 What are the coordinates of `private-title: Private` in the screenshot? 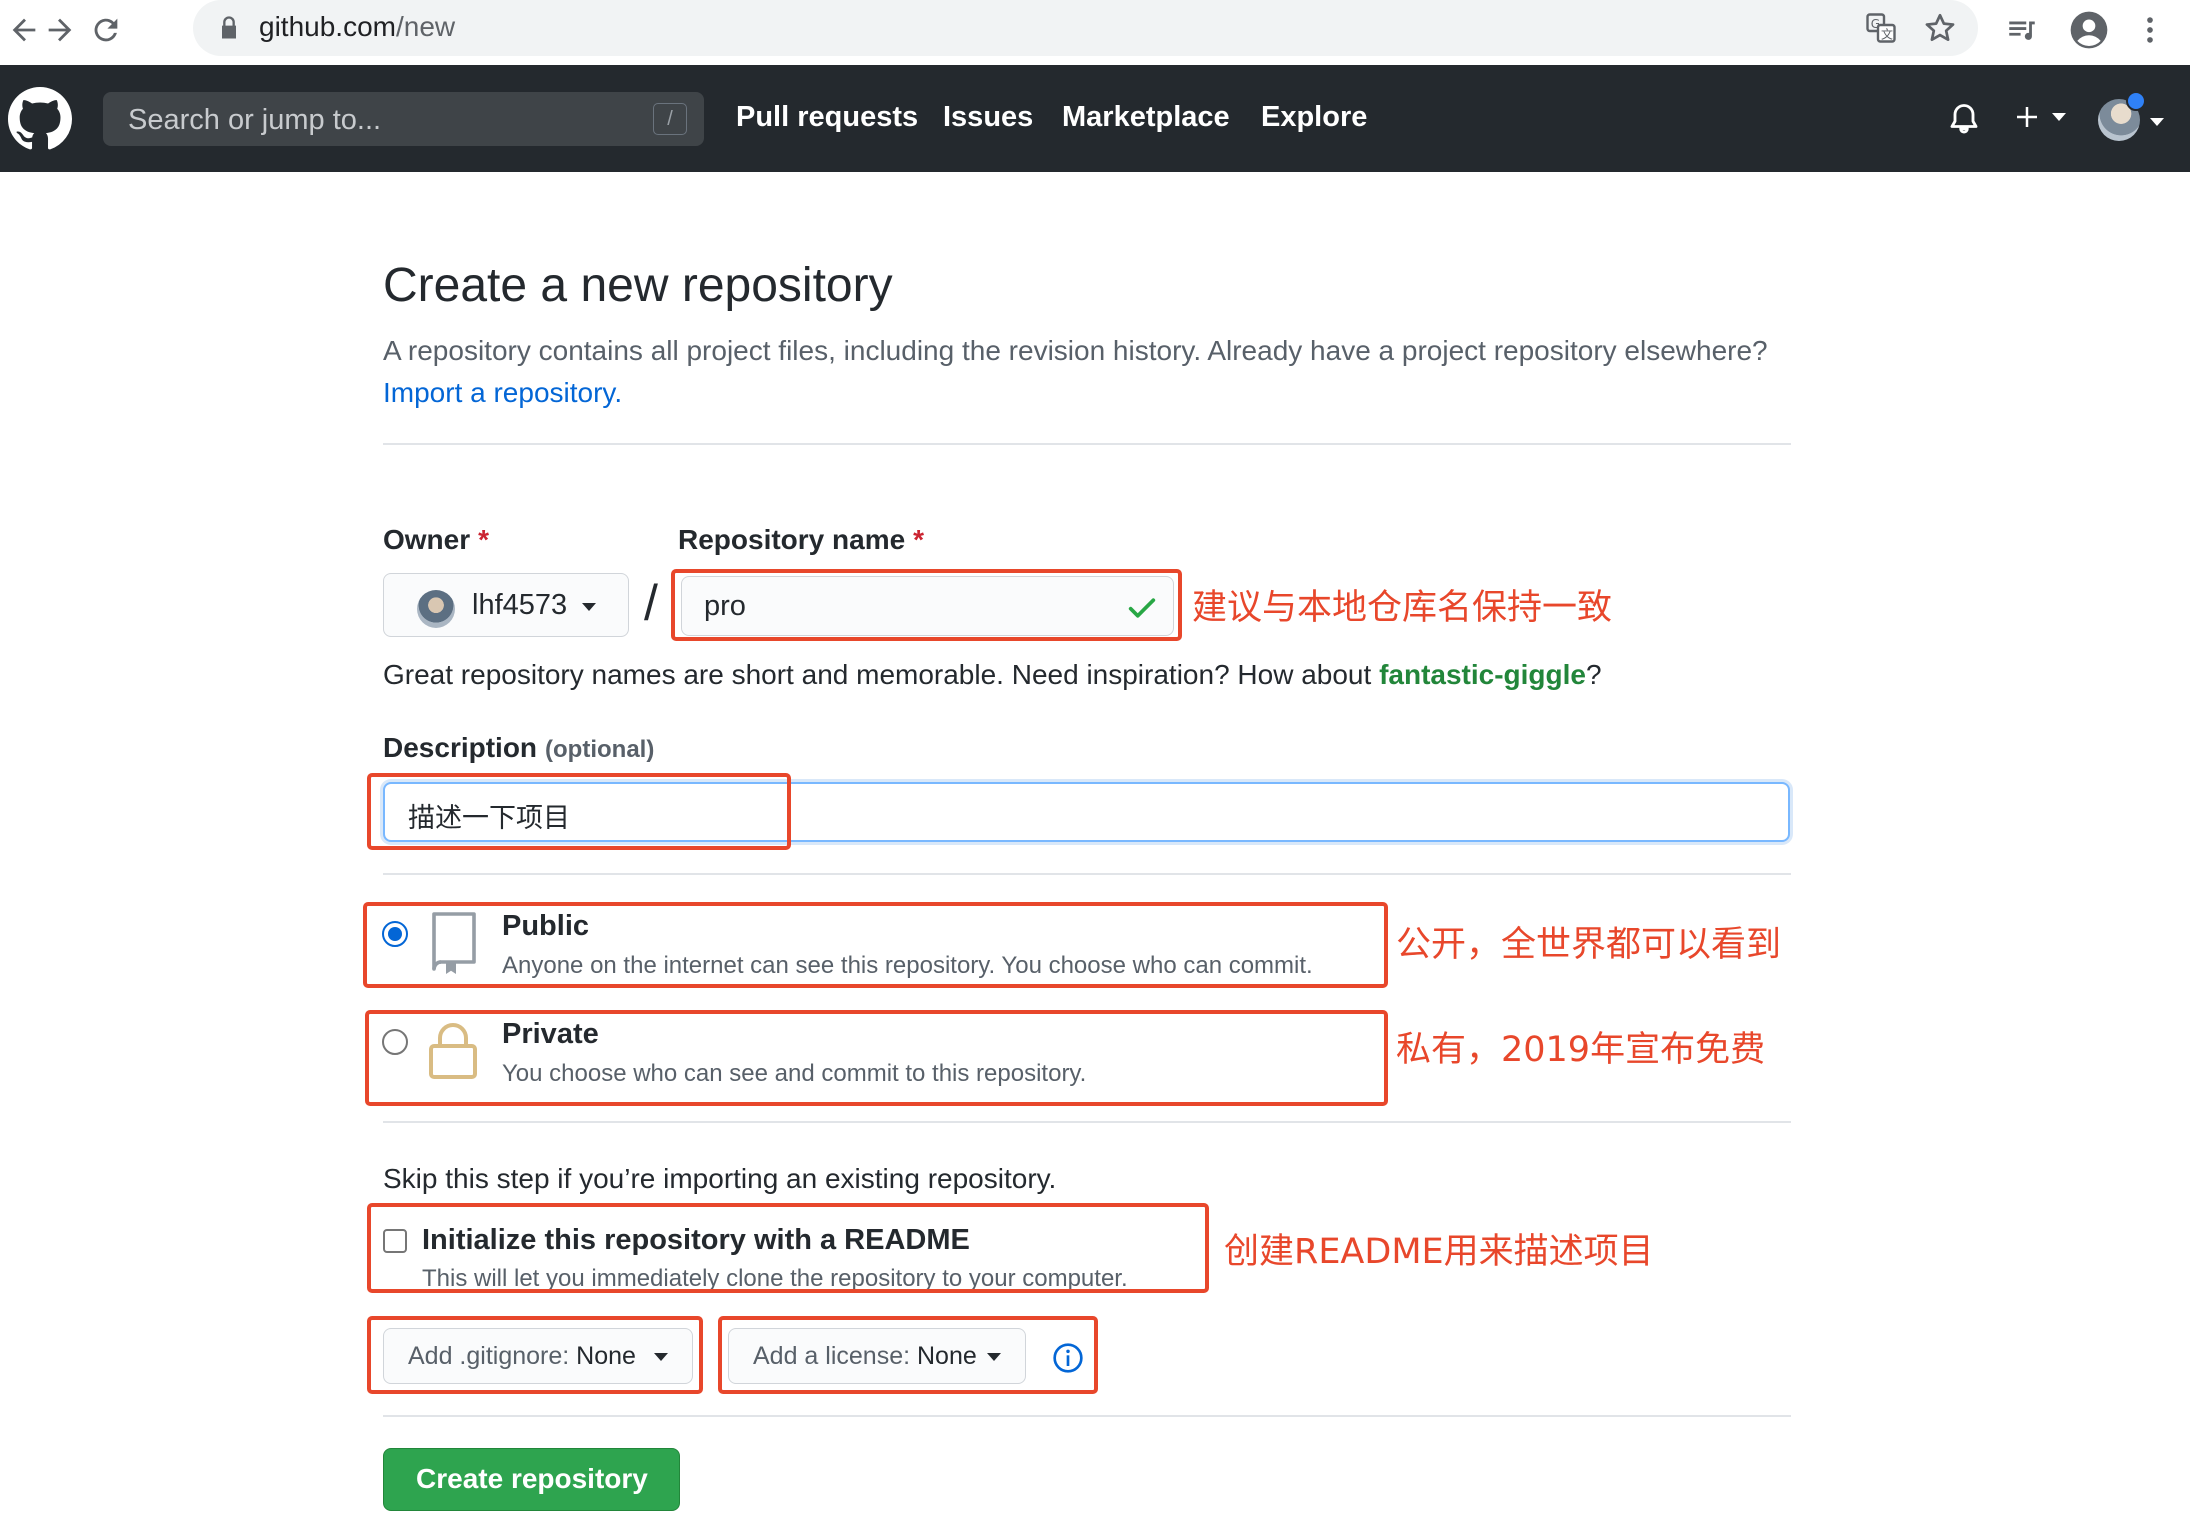 It's located at (550, 1034).